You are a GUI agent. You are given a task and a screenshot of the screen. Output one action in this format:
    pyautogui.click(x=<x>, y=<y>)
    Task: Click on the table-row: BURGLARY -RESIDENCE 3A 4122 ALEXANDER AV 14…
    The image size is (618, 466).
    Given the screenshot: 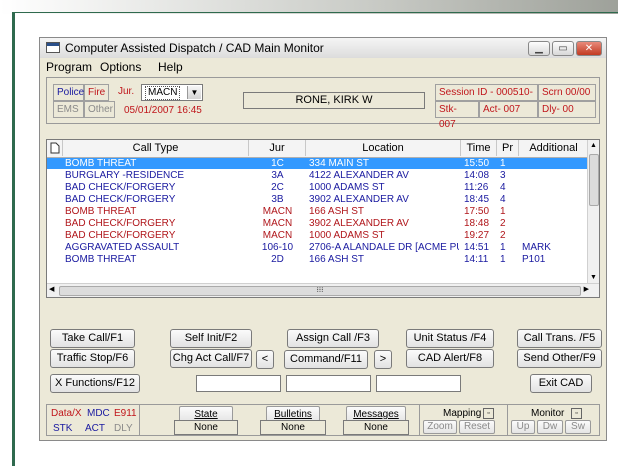 What is the action you would take?
    pyautogui.click(x=318, y=175)
    